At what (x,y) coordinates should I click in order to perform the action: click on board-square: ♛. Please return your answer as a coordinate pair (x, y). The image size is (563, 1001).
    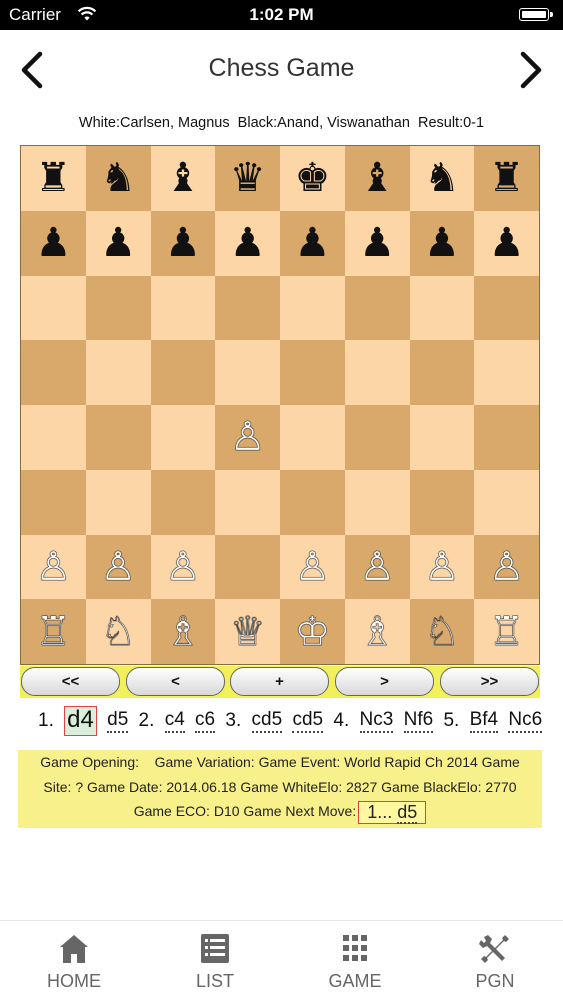
    Looking at the image, I should click on (247, 178).